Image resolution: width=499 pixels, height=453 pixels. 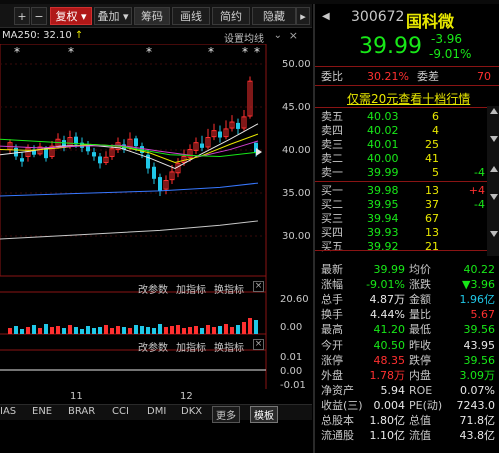 What do you see at coordinates (407, 116) in the screenshot?
I see `order-book-row: 卖五 40.03 6` at bounding box center [407, 116].